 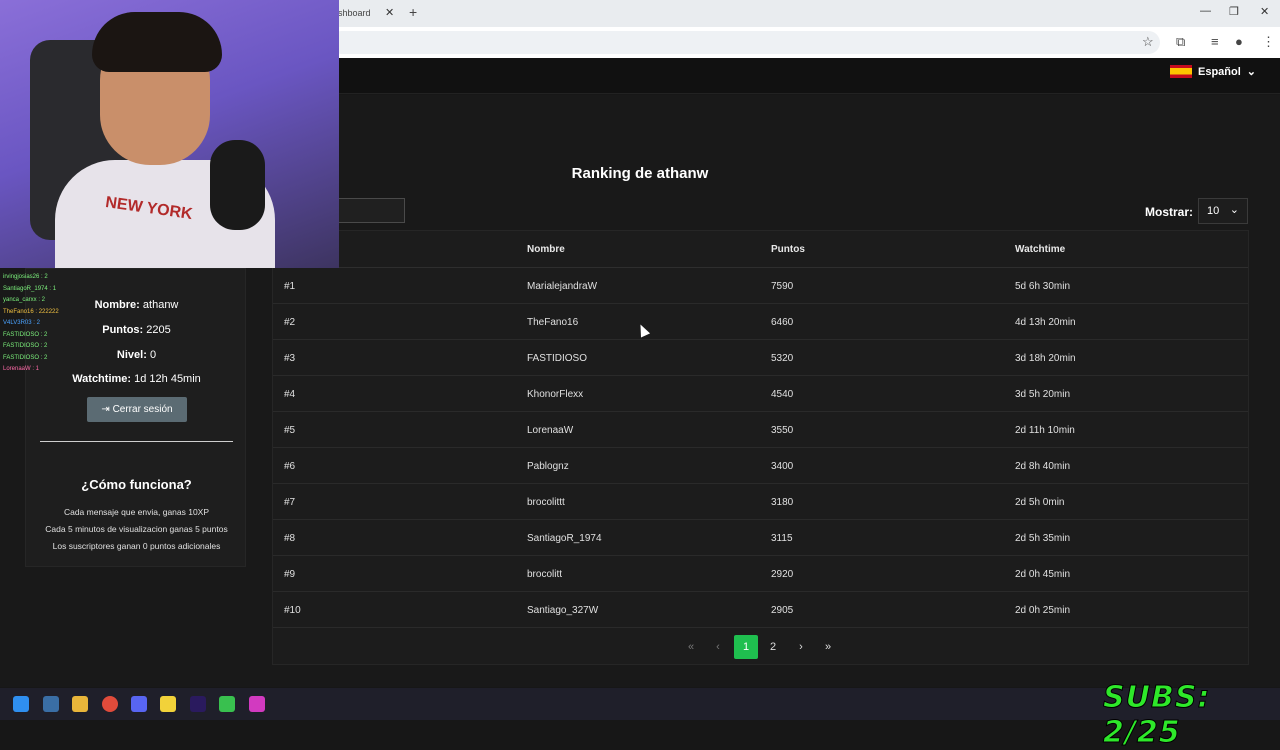 I want to click on table-row: #6 Pablognz 3400 2d 8h 40min, so click(x=760, y=466).